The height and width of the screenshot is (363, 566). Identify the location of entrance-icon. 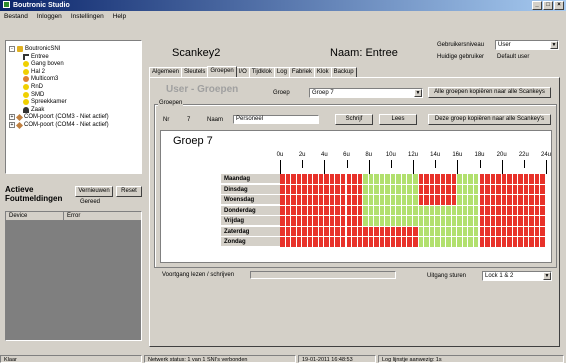
(26, 56).